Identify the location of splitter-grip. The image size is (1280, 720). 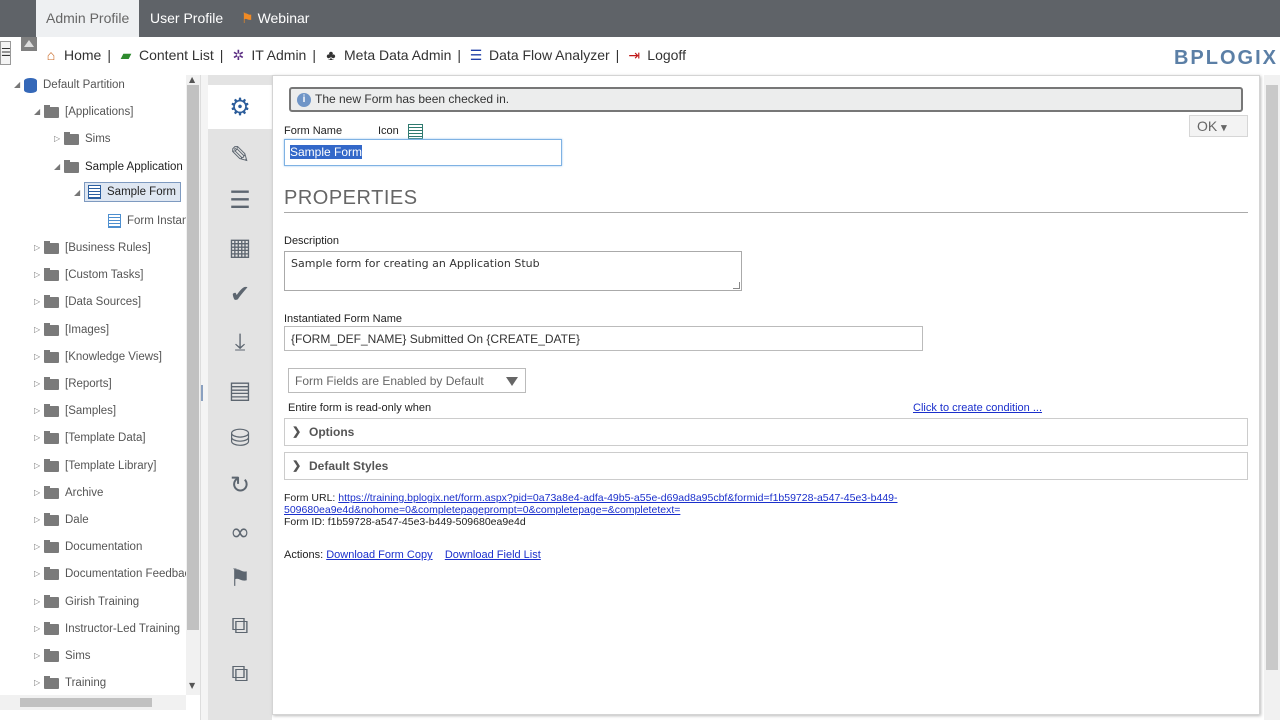
(204, 393).